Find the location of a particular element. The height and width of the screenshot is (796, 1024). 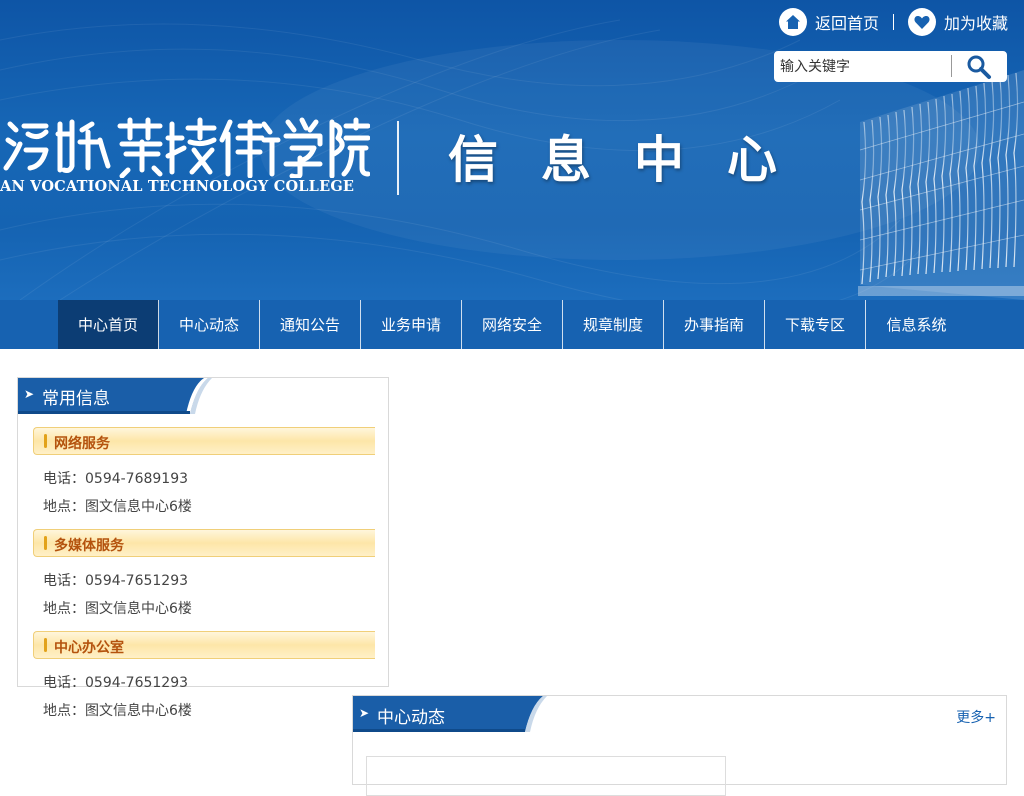

multimedia-location: 地点：图文信息中心6楼 is located at coordinates (117, 609).